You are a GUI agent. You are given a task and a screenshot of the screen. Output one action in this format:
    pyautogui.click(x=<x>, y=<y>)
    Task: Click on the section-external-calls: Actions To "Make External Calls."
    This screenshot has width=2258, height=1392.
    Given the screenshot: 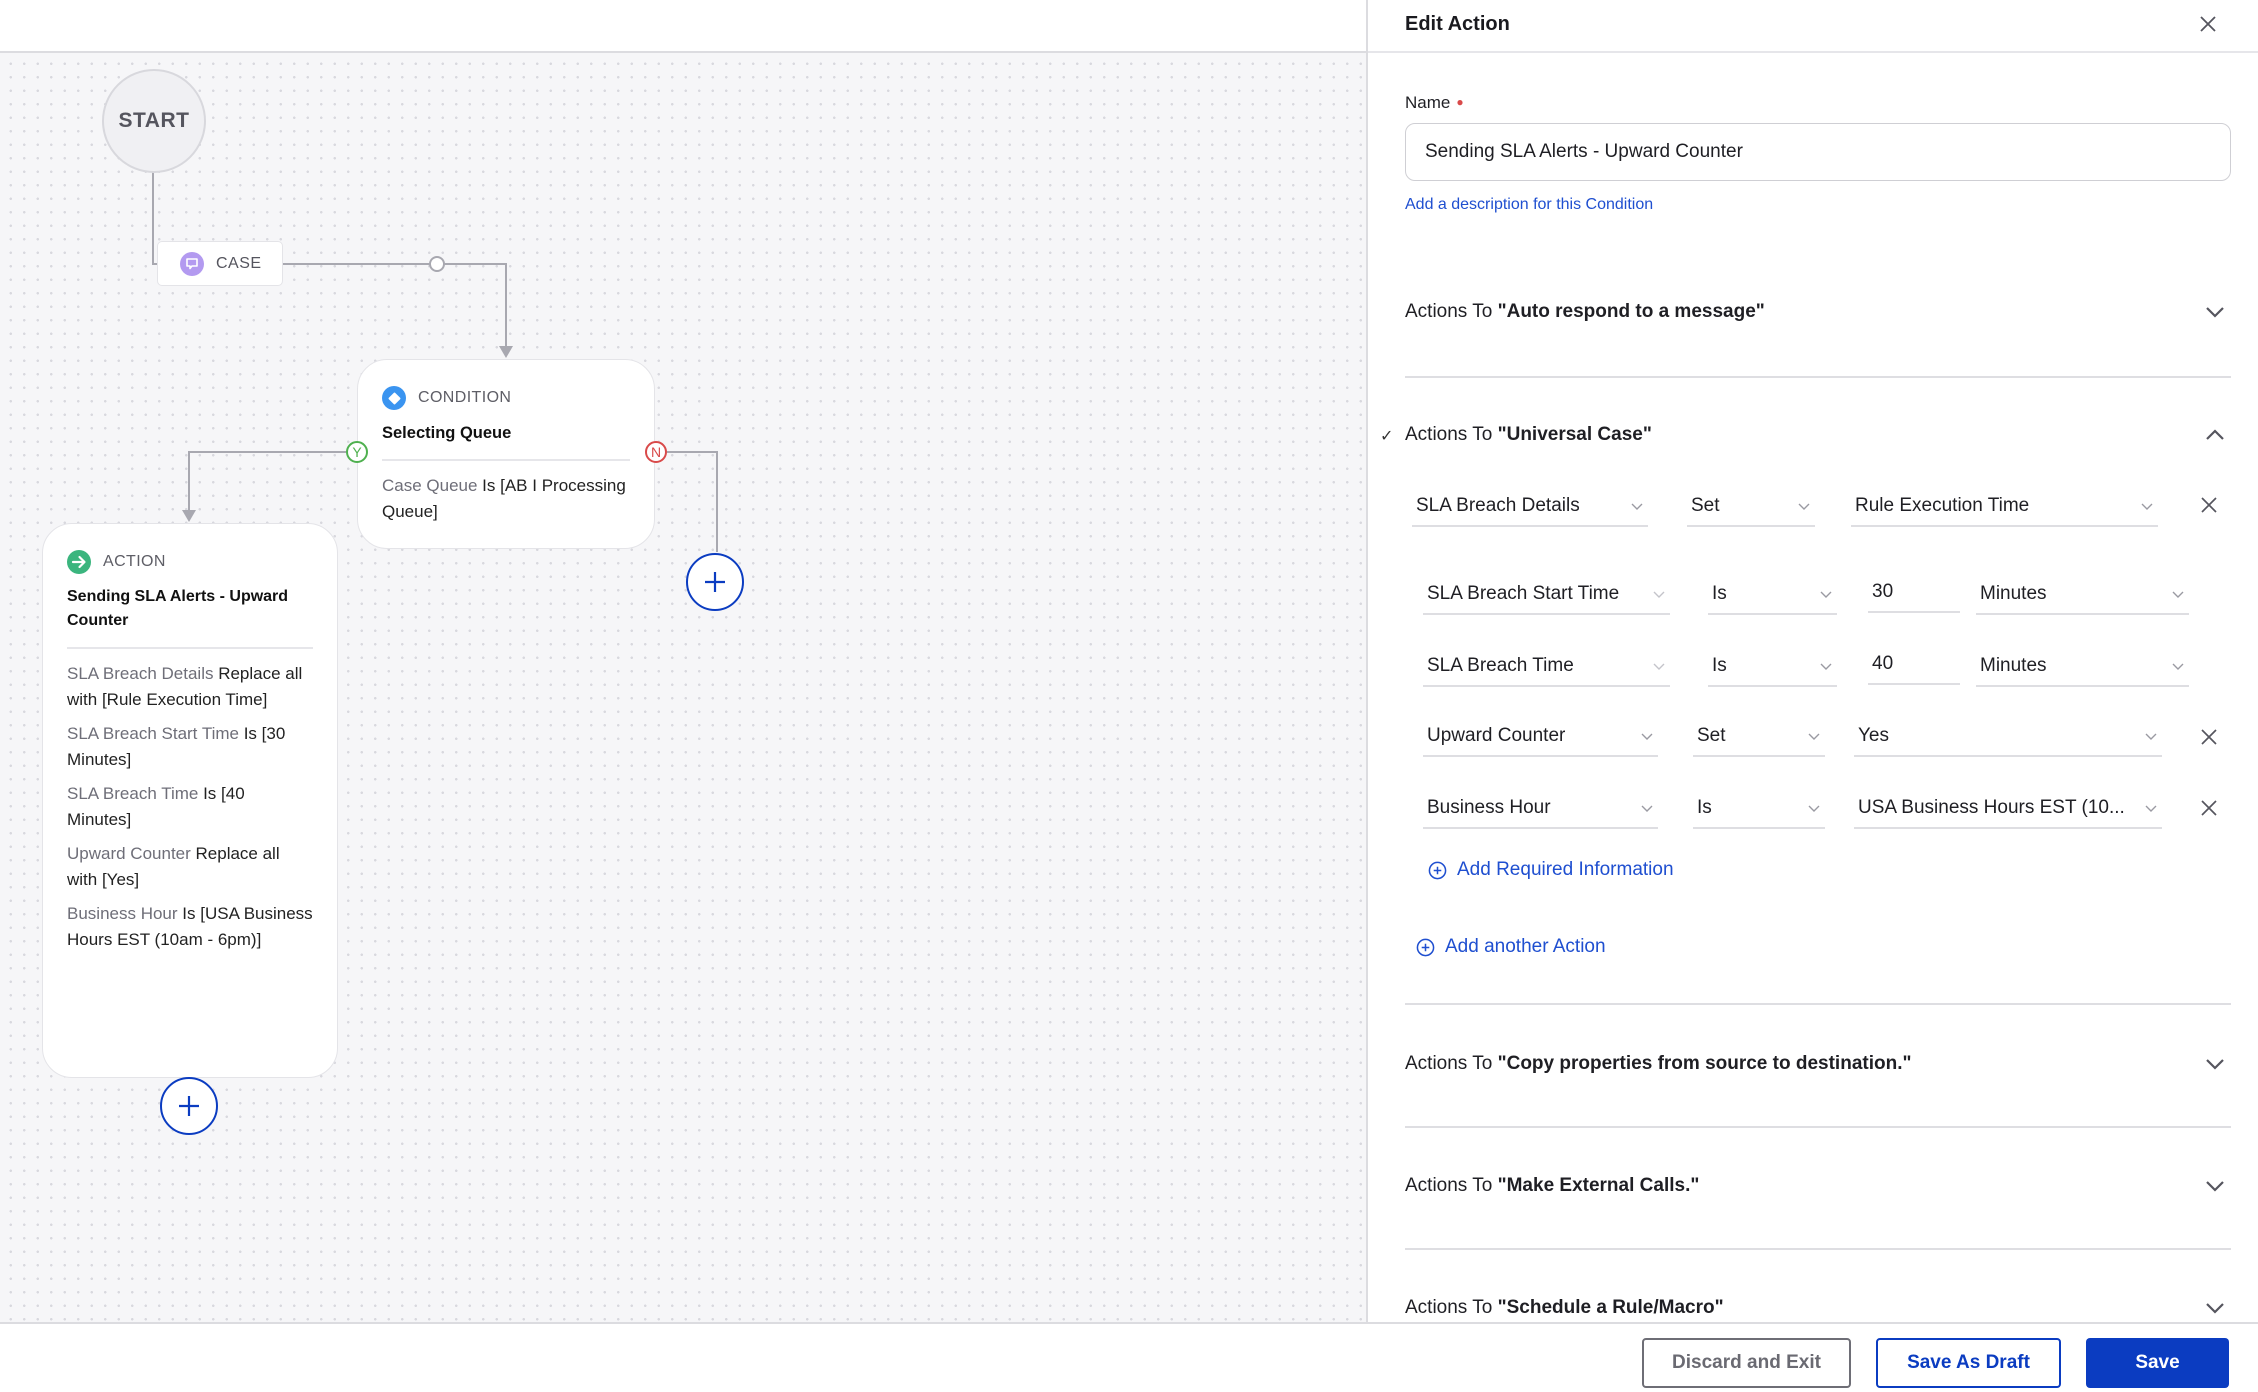 What is the action you would take?
    pyautogui.click(x=1815, y=1186)
    